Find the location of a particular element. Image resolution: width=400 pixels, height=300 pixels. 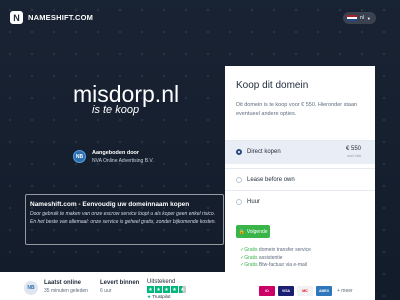

seller-label: Aangeboden door is located at coordinates (116, 153).